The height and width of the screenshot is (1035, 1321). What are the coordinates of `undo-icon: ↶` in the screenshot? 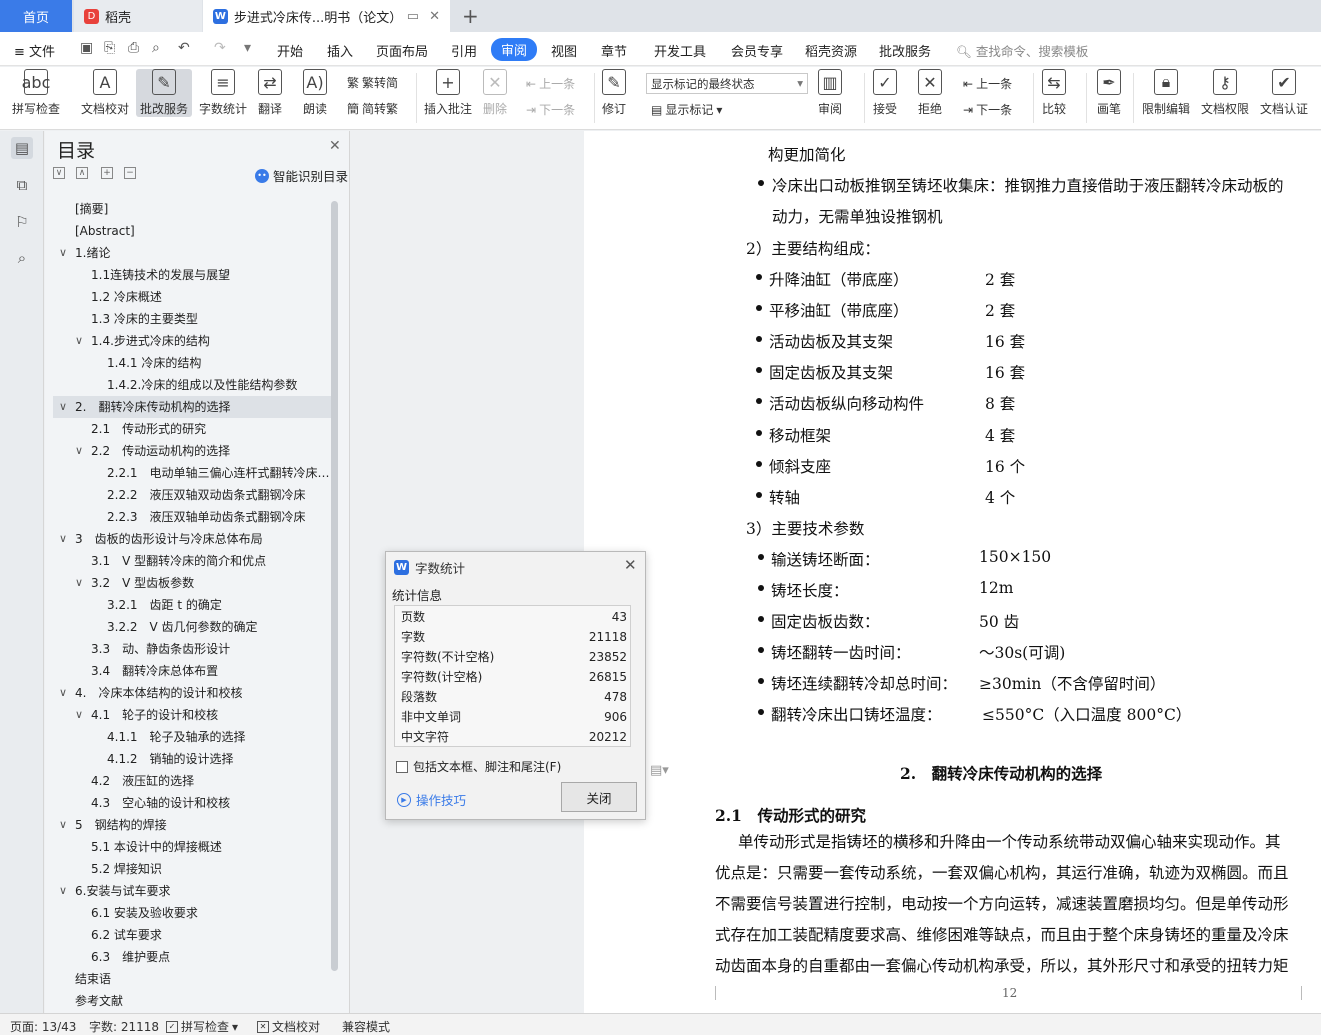 It's located at (184, 48).